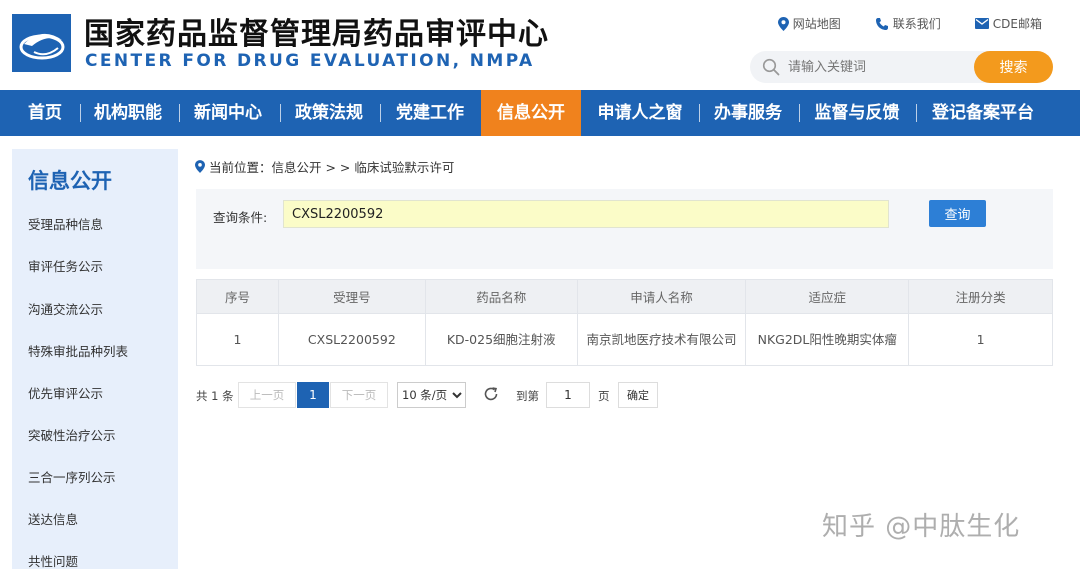  What do you see at coordinates (53, 560) in the screenshot?
I see `sidebar-item-common-issues: 共性问题` at bounding box center [53, 560].